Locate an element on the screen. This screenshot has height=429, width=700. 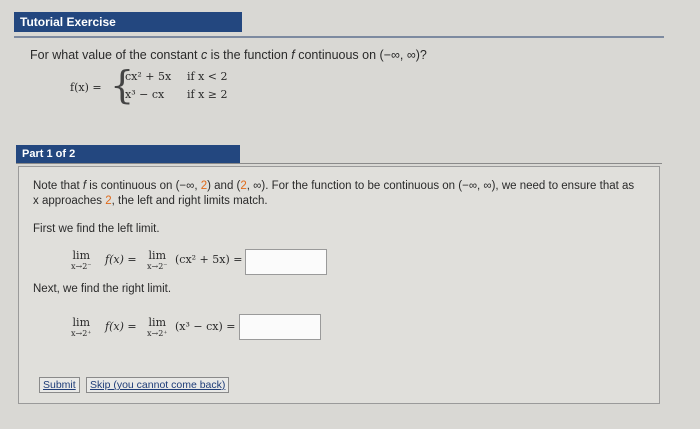
case1-condition: if x < 2 is located at coordinates (207, 76).